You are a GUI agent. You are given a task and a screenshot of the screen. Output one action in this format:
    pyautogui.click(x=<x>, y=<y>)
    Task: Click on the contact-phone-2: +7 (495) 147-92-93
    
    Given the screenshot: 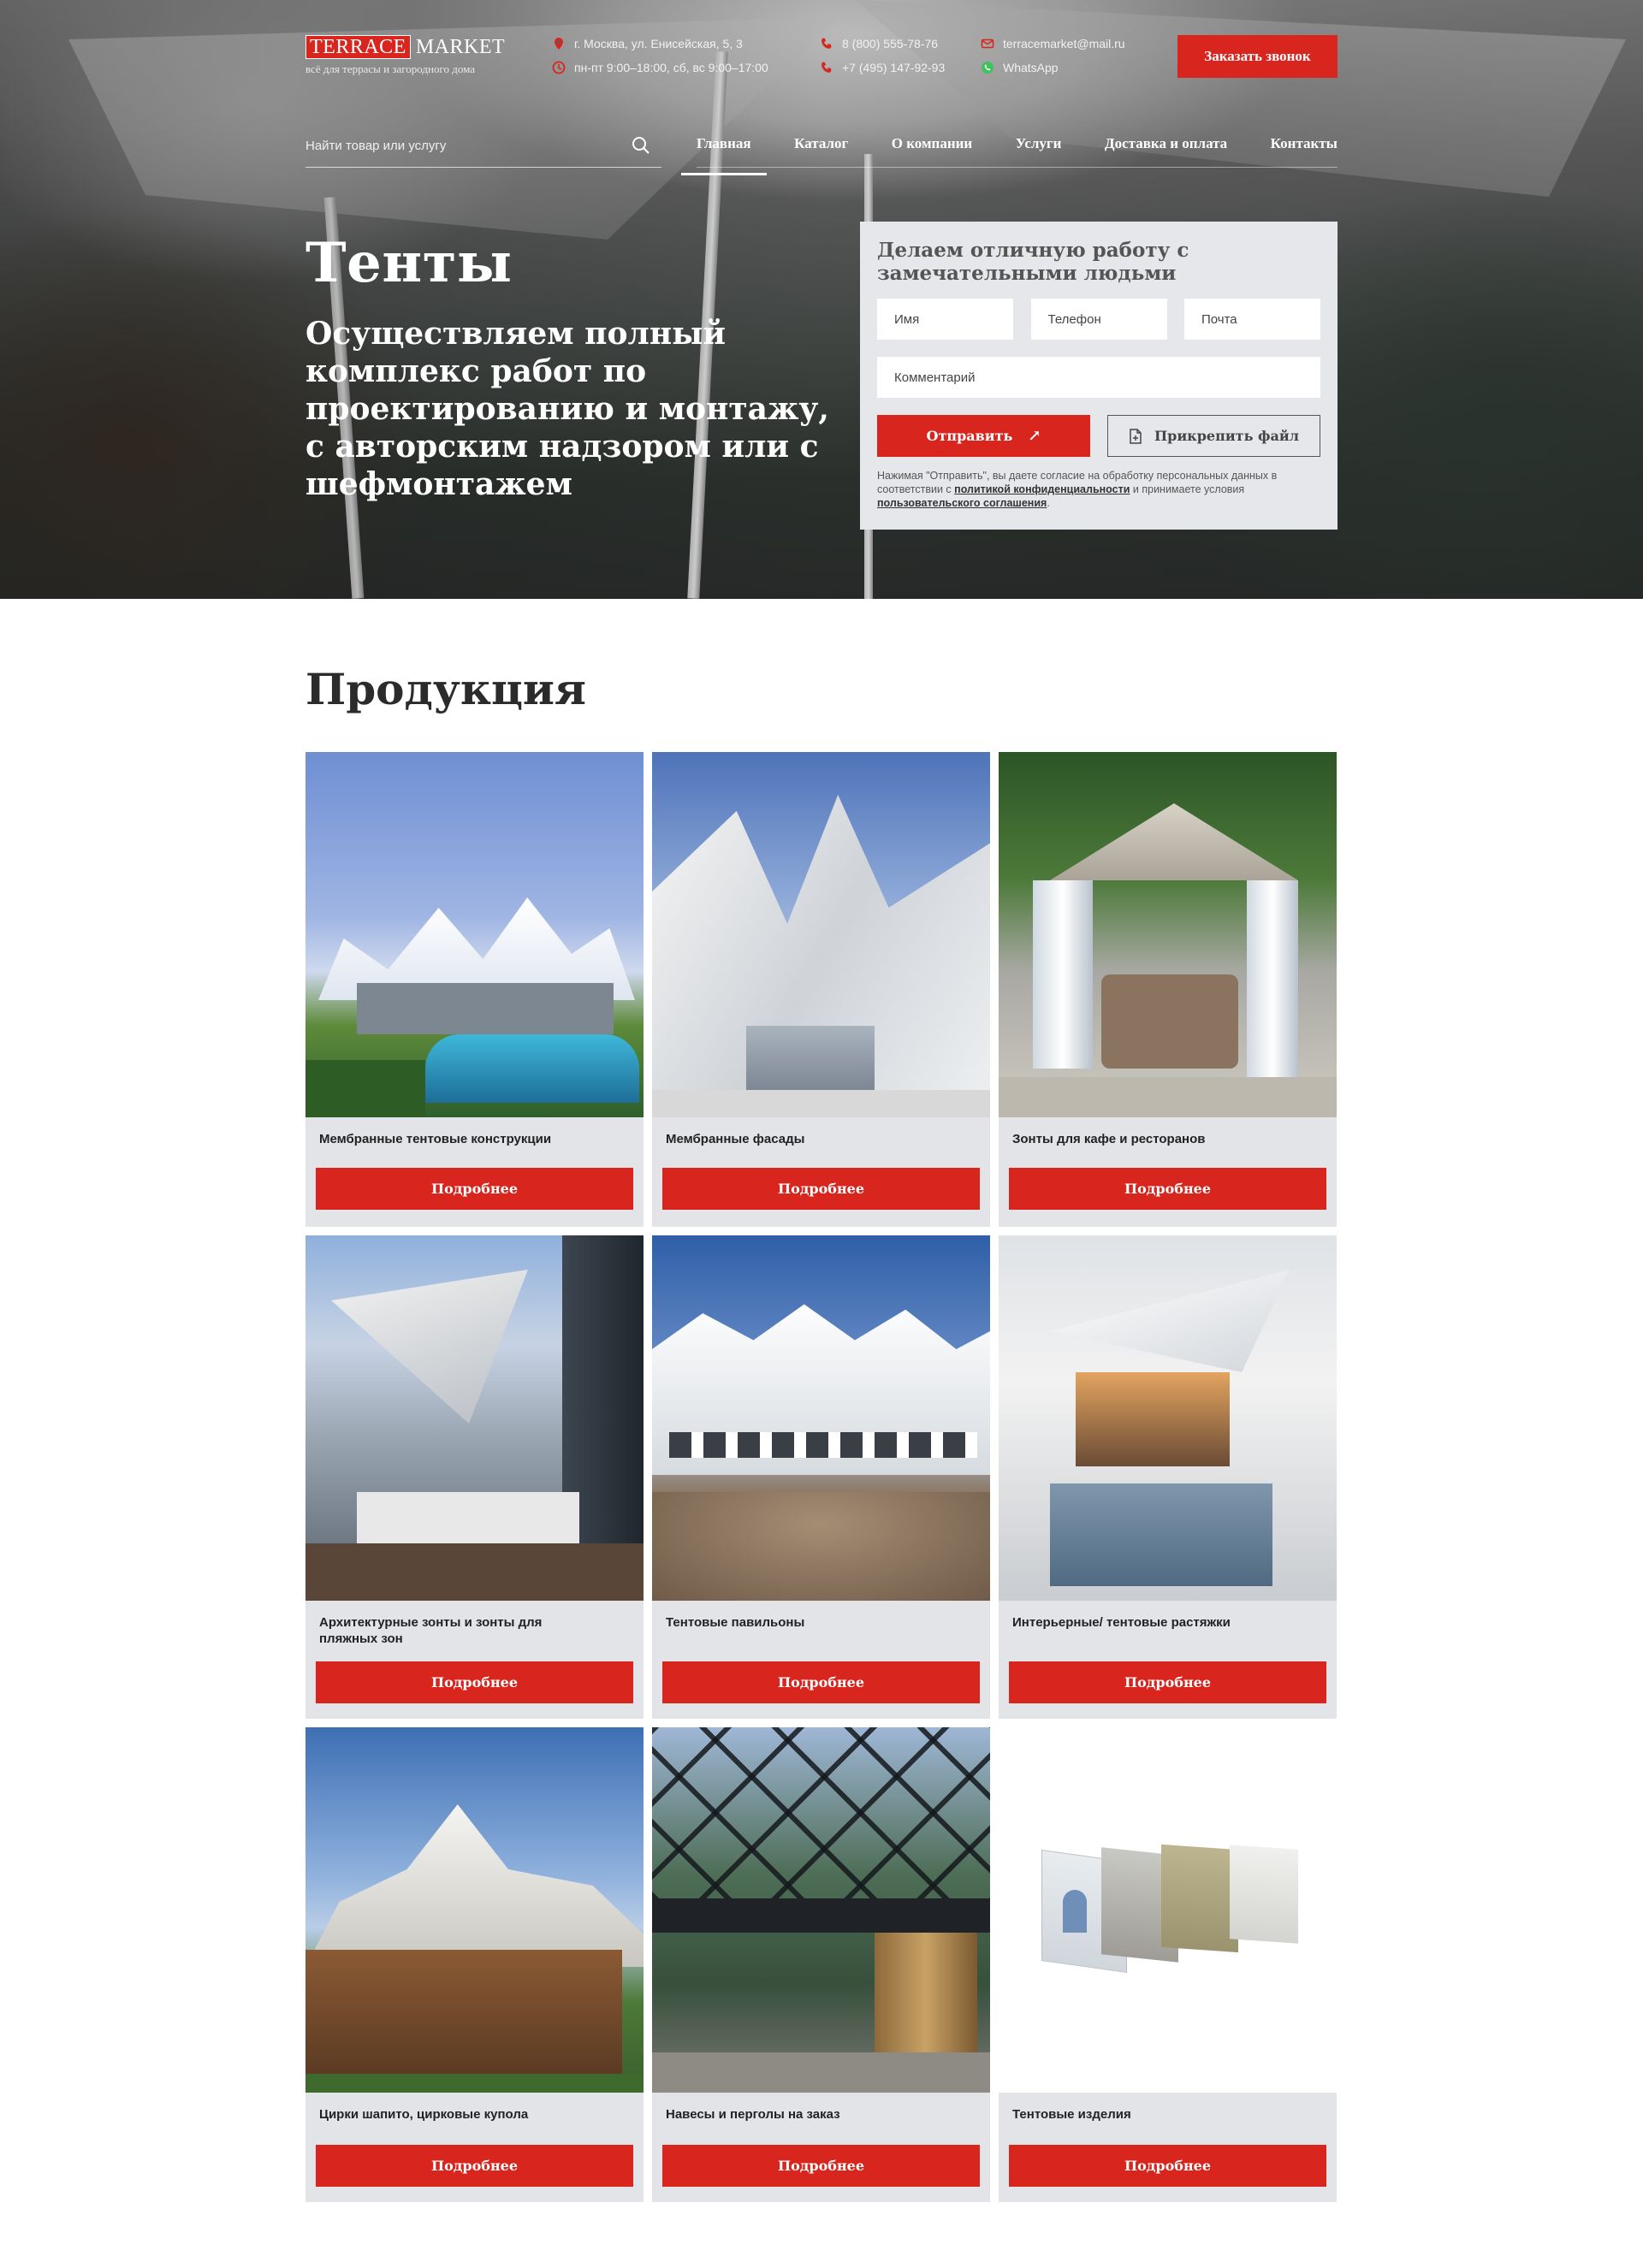 What is the action you would take?
    pyautogui.click(x=883, y=67)
    